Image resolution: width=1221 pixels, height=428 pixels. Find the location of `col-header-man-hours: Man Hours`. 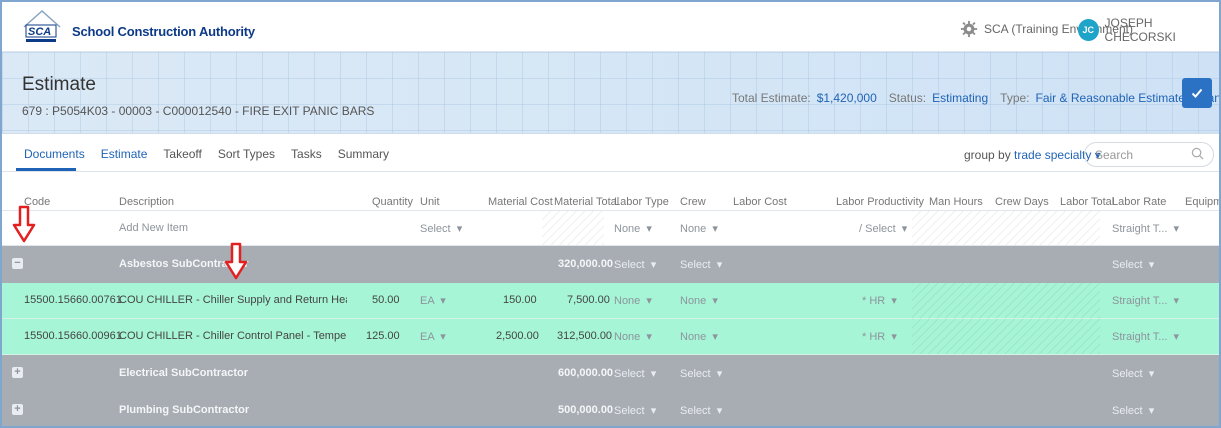

col-header-man-hours: Man Hours is located at coordinates (956, 202).